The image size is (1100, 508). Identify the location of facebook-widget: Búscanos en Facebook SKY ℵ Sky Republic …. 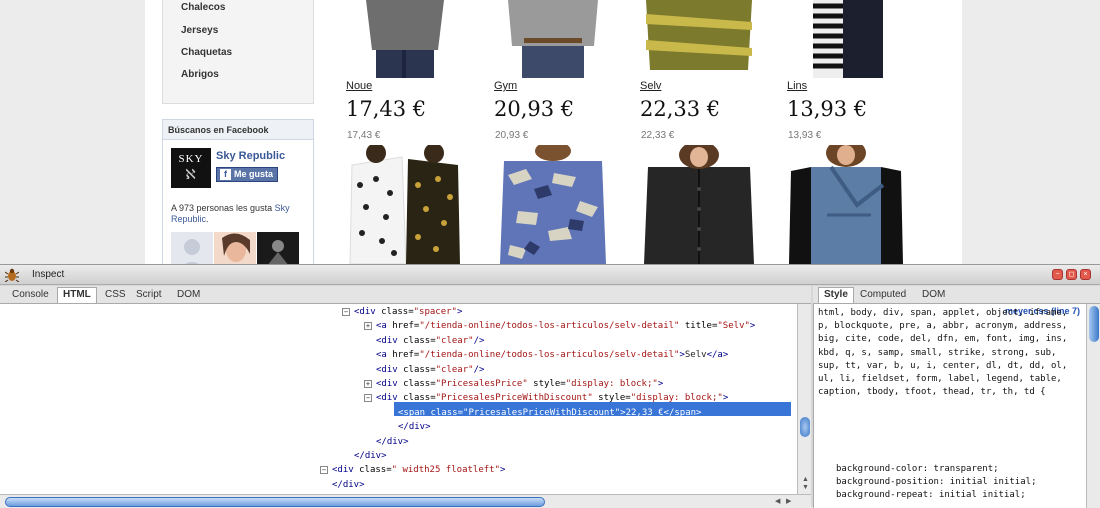
(238, 191).